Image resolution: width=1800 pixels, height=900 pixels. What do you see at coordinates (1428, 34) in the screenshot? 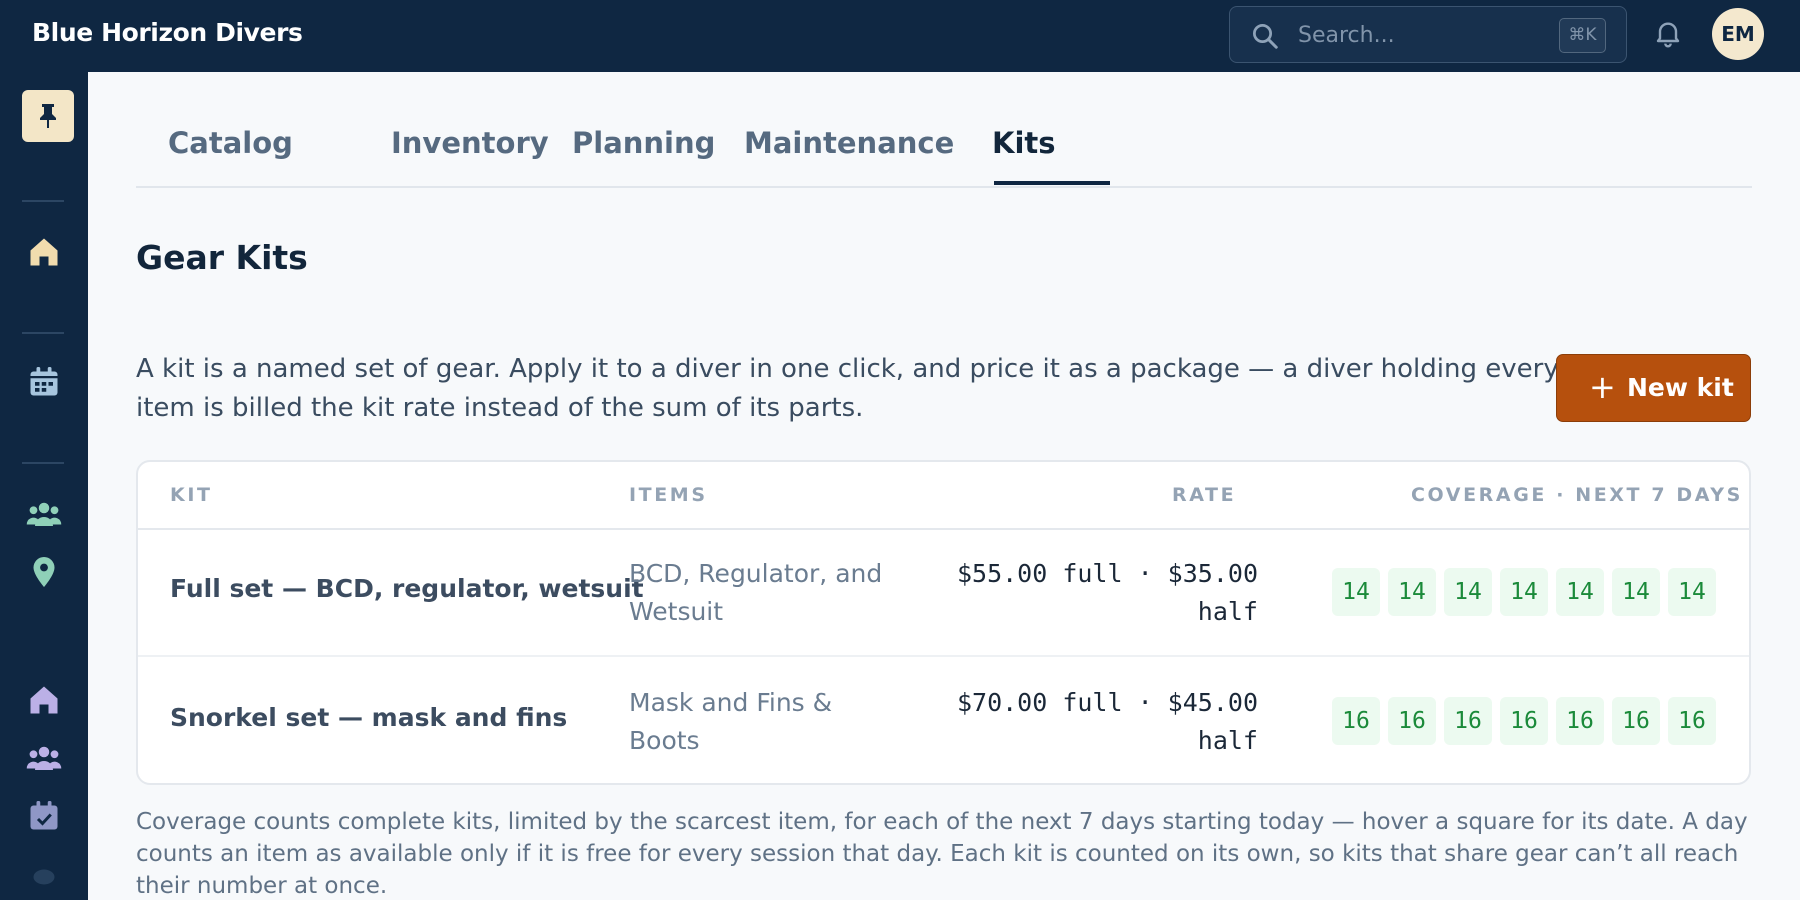
I see `search-box: Search... ⌘K` at bounding box center [1428, 34].